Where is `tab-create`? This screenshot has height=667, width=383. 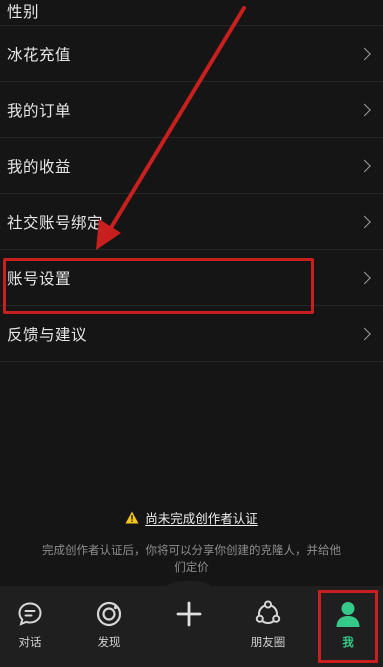 tab-create is located at coordinates (189, 614).